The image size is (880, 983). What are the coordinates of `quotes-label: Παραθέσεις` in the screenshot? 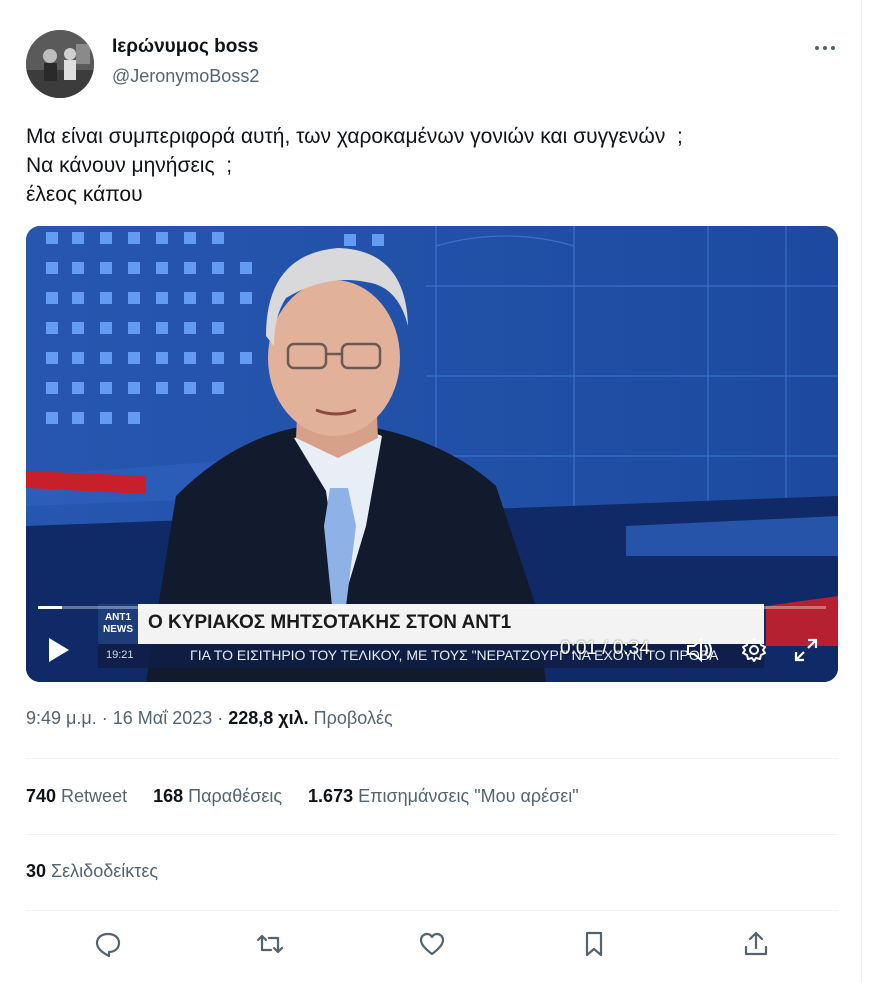 It's located at (233, 796).